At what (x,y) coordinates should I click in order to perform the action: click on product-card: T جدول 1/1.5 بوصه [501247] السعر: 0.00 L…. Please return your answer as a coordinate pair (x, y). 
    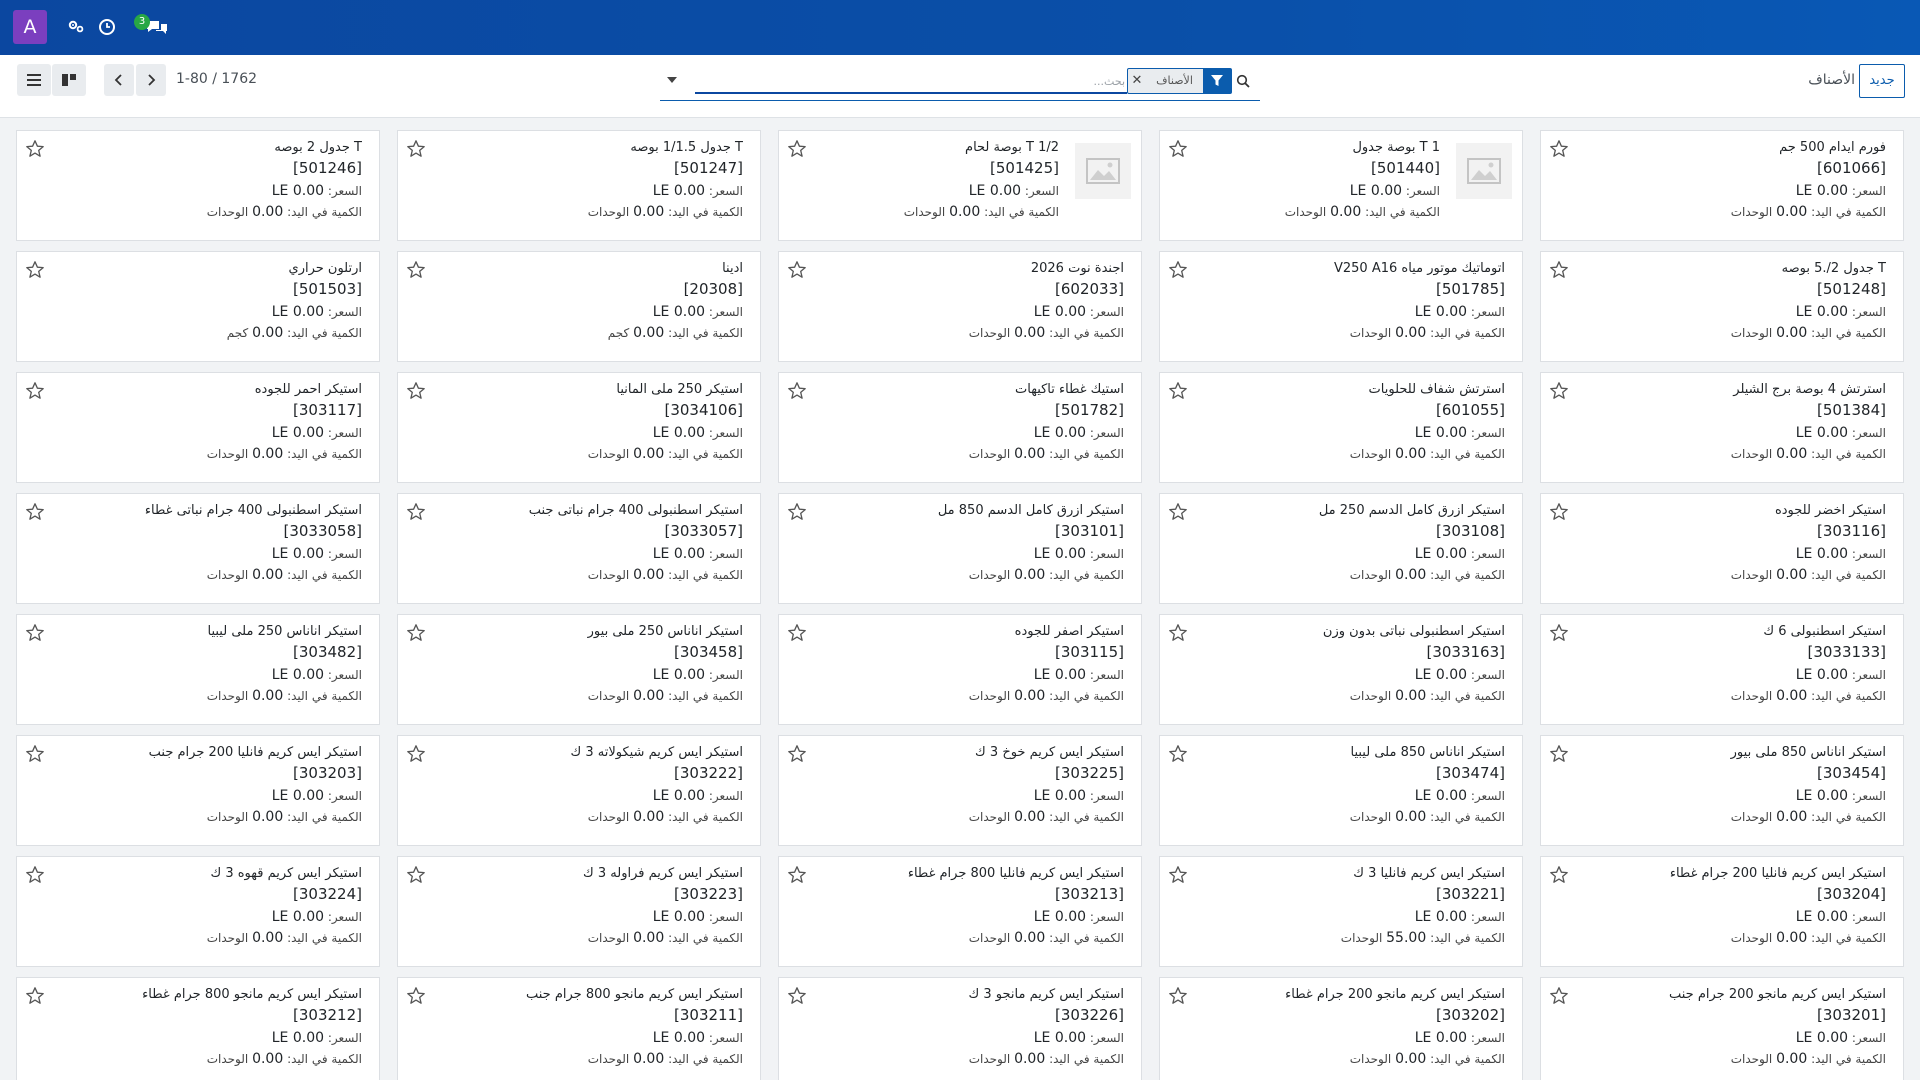
    Looking at the image, I should click on (579, 185).